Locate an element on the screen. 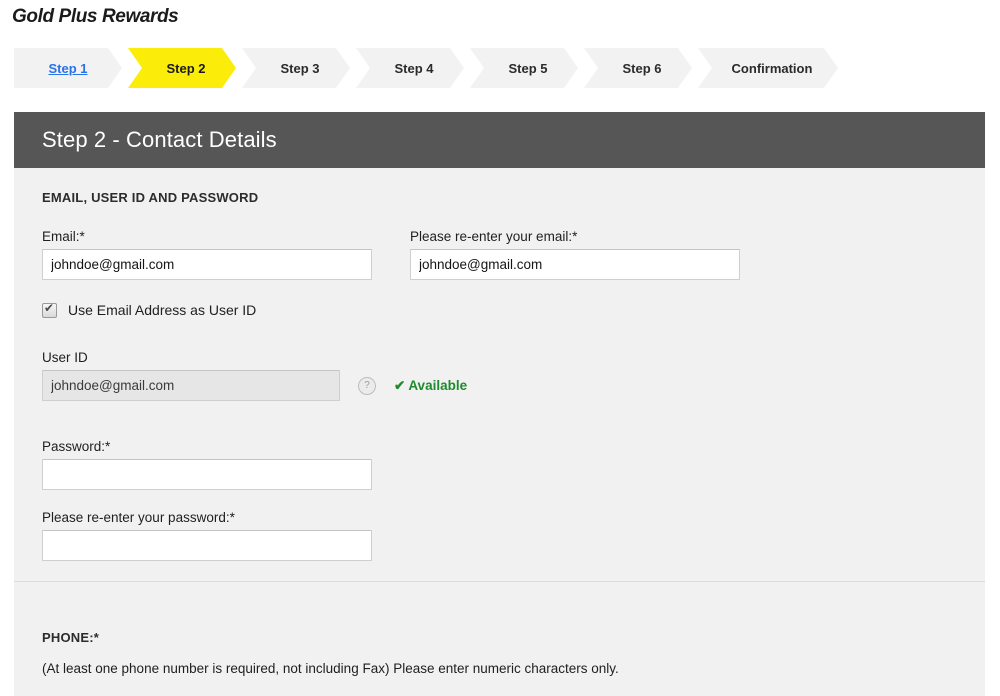 The height and width of the screenshot is (696, 1000). email-confirm-field-group: Please re-enter your email:* is located at coordinates (575, 254).